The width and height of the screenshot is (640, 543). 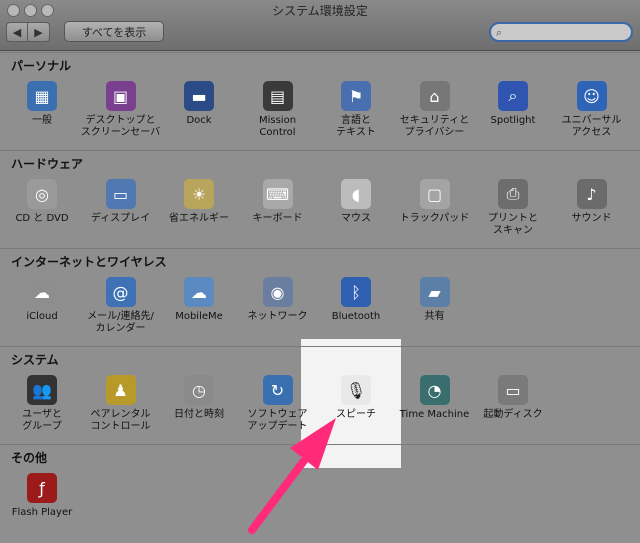 What do you see at coordinates (42, 194) in the screenshot?
I see `cd-dvd-icon: ◎` at bounding box center [42, 194].